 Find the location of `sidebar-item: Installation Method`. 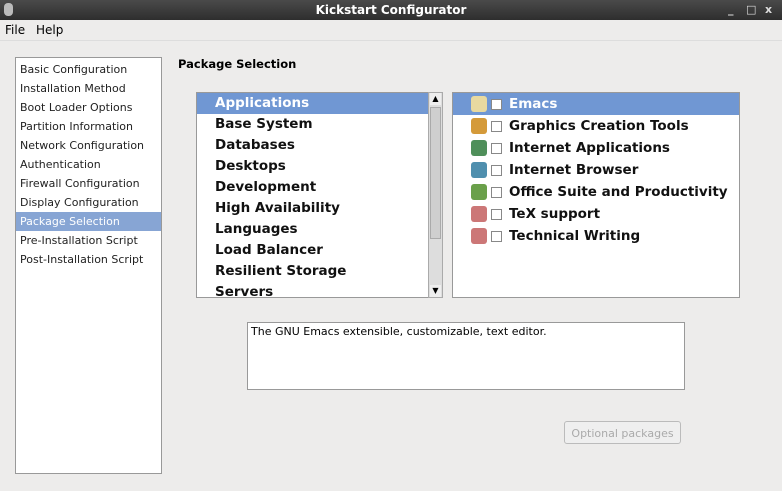

sidebar-item: Installation Method is located at coordinates (88, 88).